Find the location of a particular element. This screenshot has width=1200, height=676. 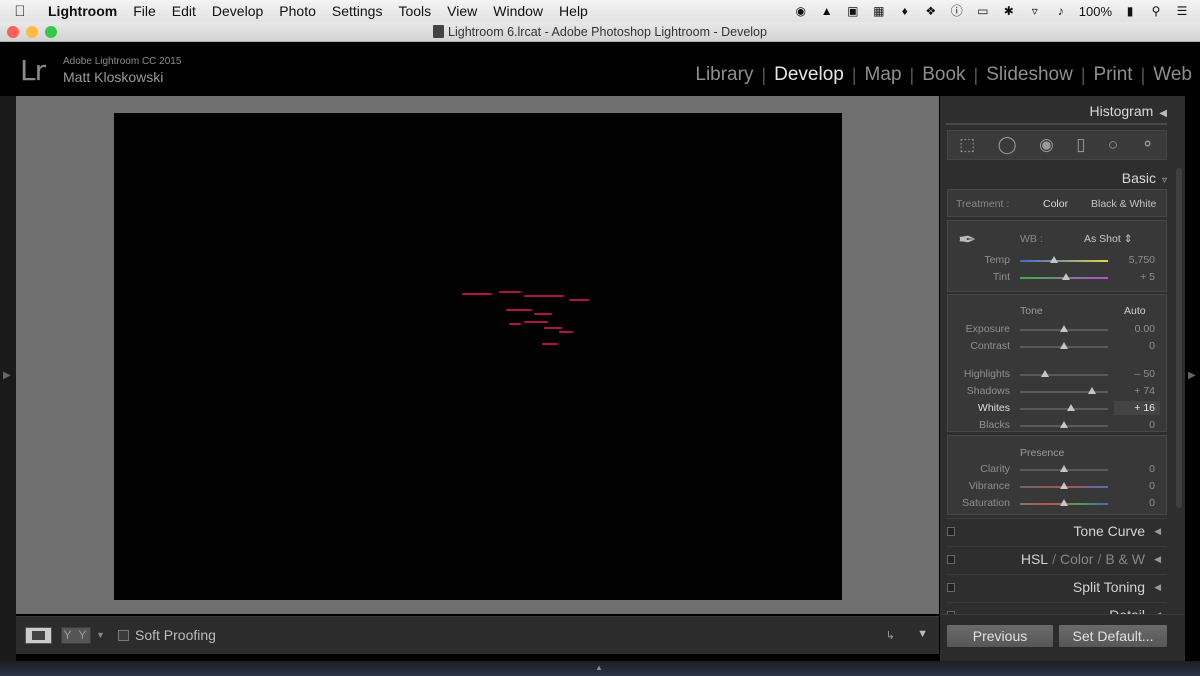

eyedropper-icon: ✒ is located at coordinates (967, 240).